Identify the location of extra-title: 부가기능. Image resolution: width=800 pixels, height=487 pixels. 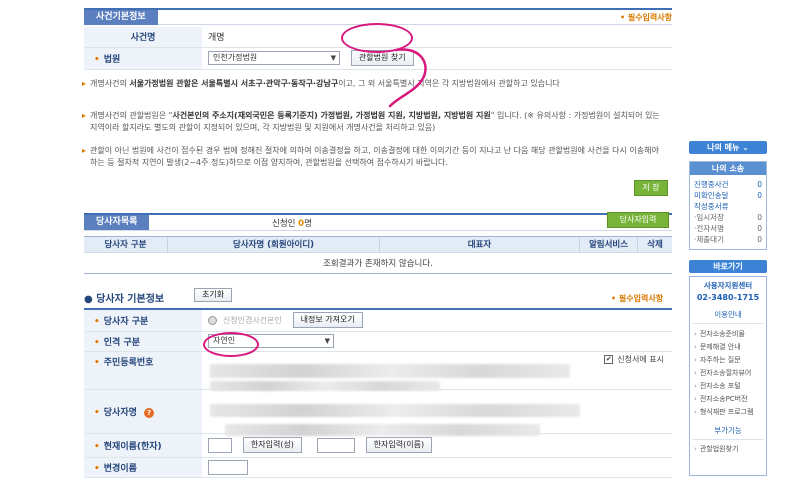
(728, 432).